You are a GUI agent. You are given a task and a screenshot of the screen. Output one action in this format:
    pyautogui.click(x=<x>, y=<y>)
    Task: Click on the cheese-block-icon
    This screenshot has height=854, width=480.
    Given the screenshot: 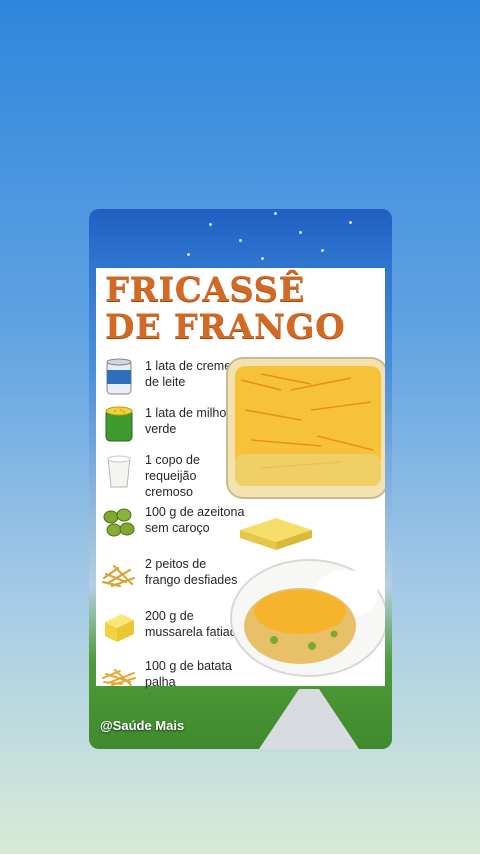 What is the action you would take?
    pyautogui.click(x=119, y=628)
    